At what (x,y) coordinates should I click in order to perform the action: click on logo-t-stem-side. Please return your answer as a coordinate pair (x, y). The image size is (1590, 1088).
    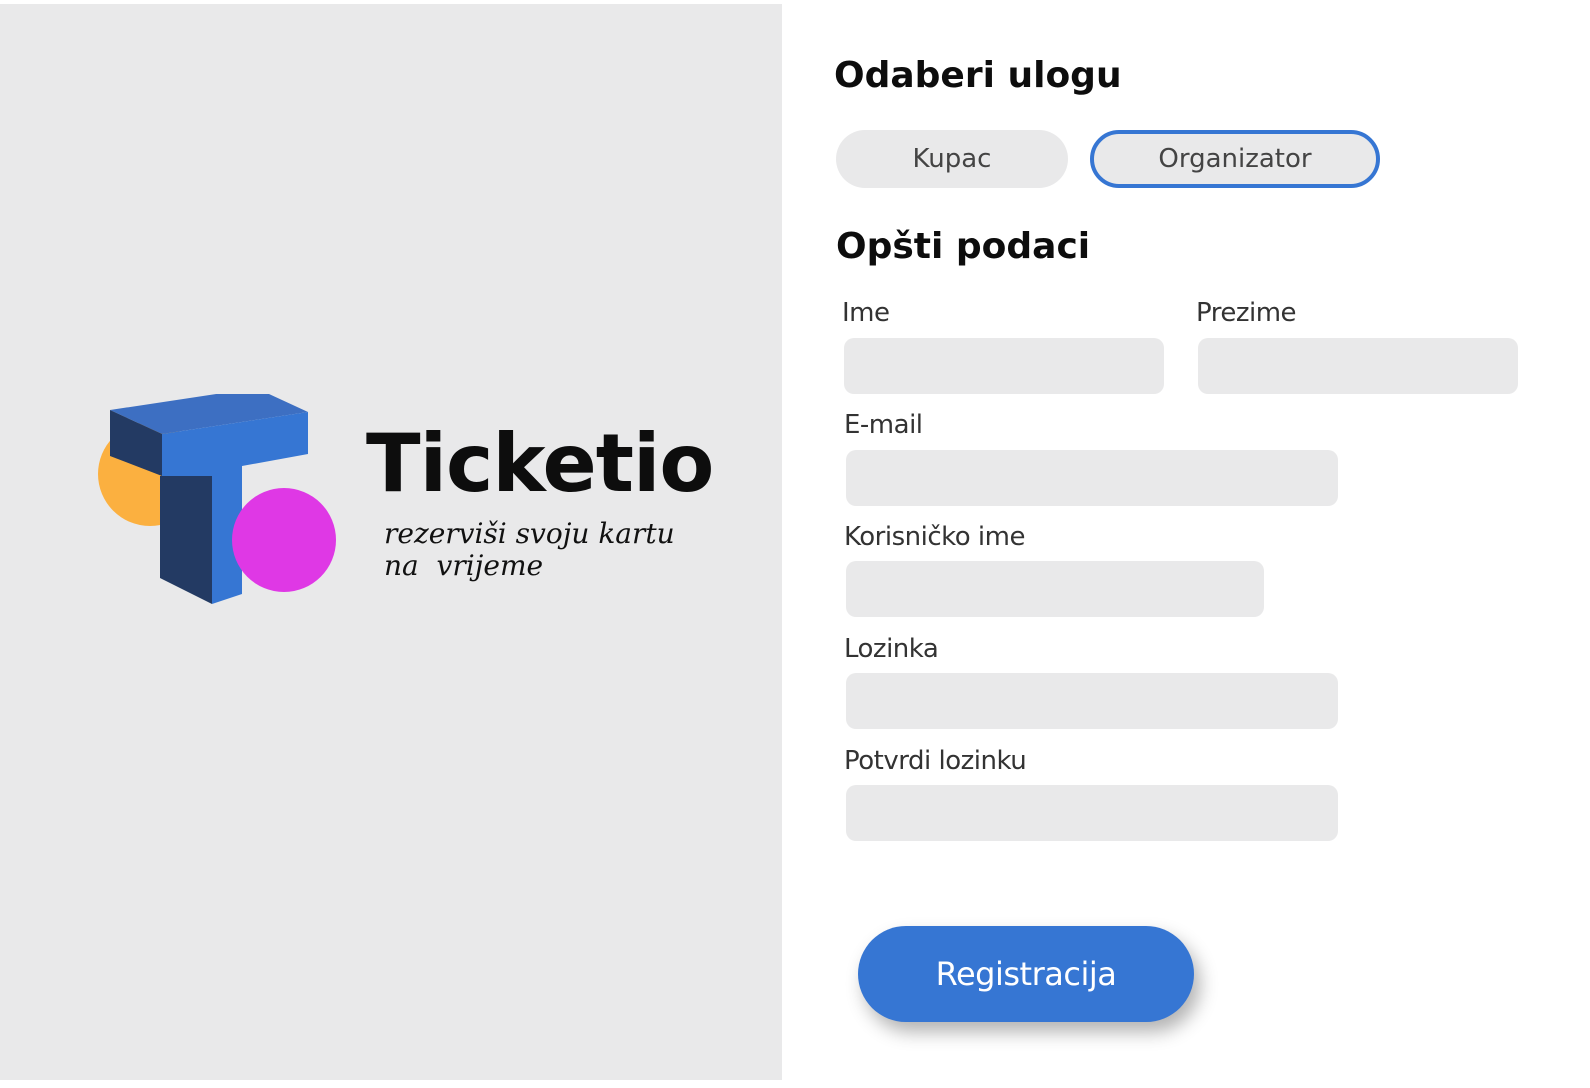
    Looking at the image, I should click on (186, 540).